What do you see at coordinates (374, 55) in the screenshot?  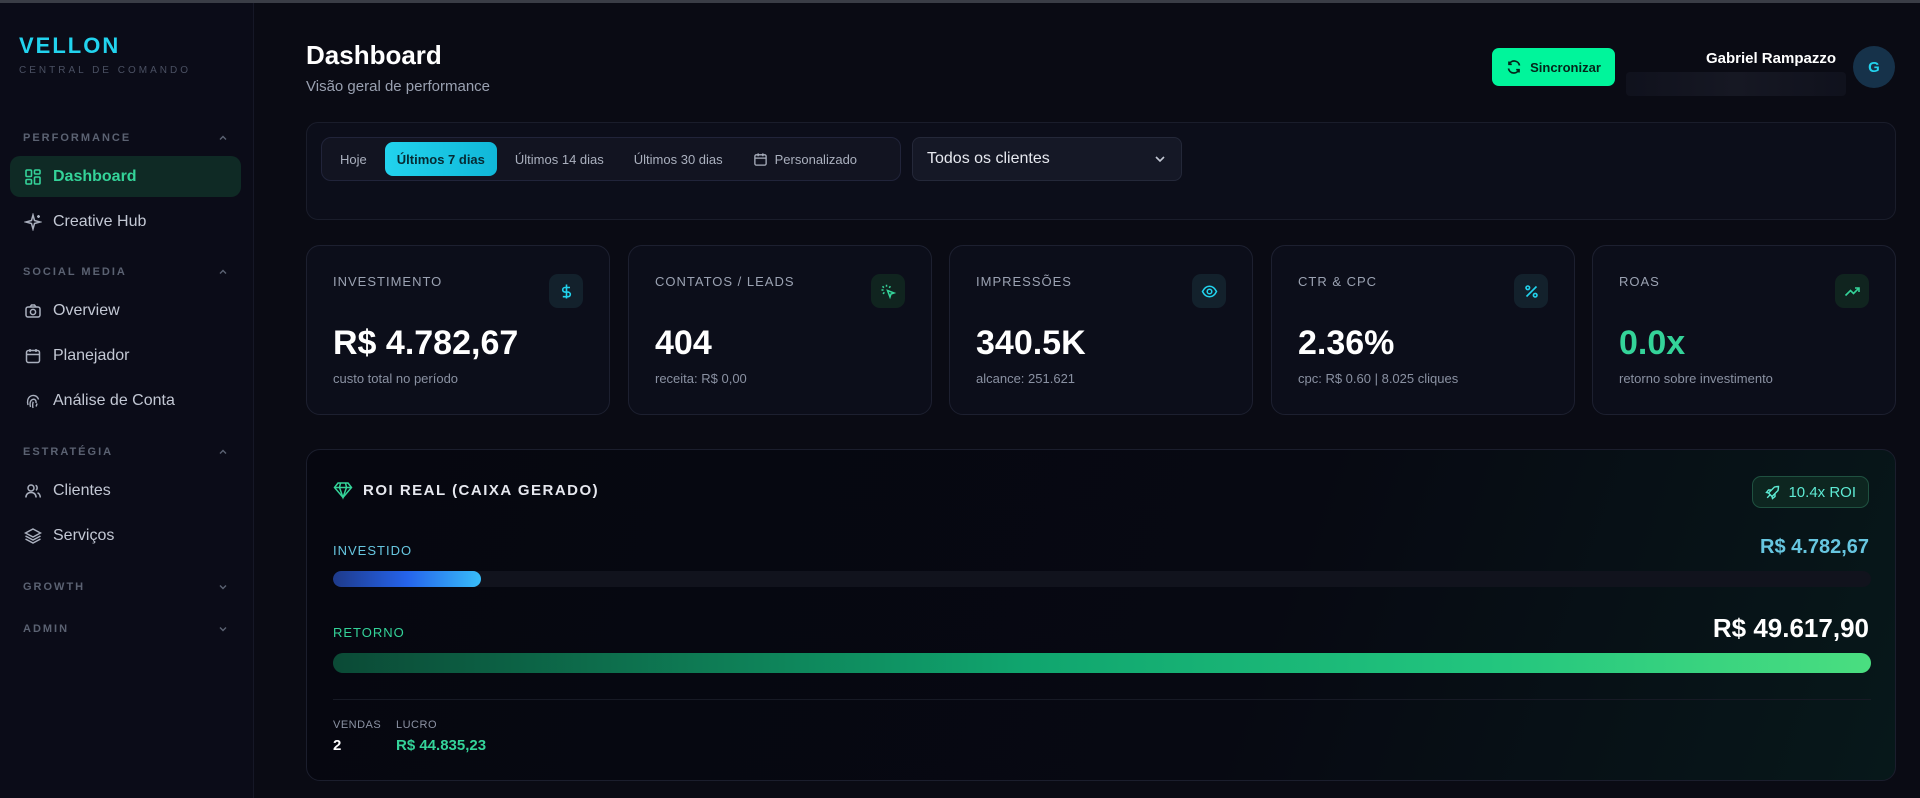 I see `page-title: Dashboard` at bounding box center [374, 55].